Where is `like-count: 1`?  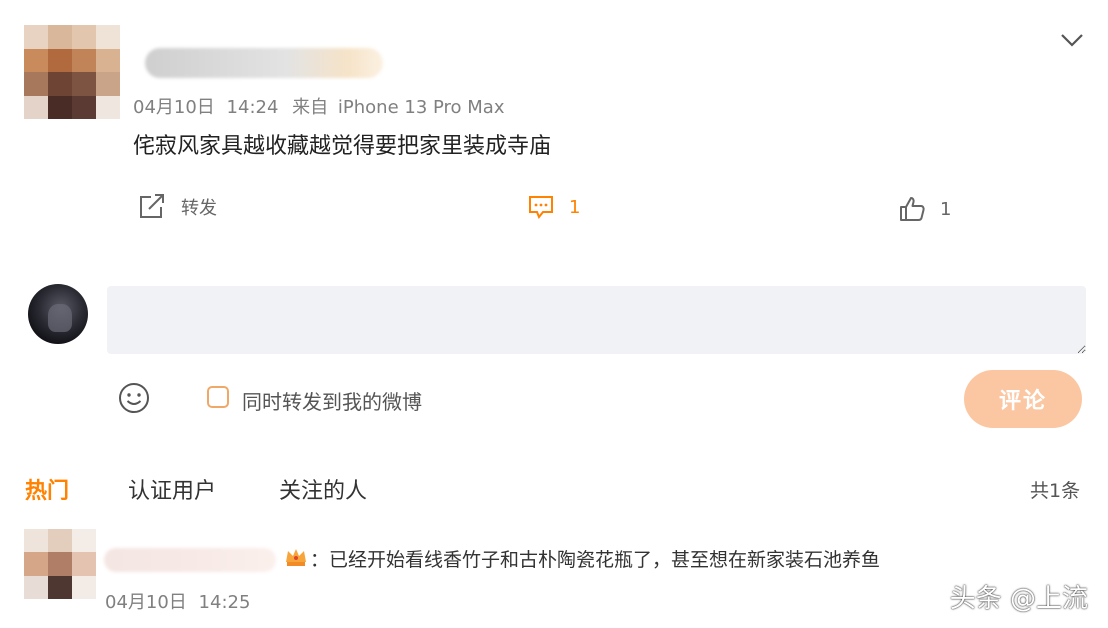
like-count: 1 is located at coordinates (946, 209).